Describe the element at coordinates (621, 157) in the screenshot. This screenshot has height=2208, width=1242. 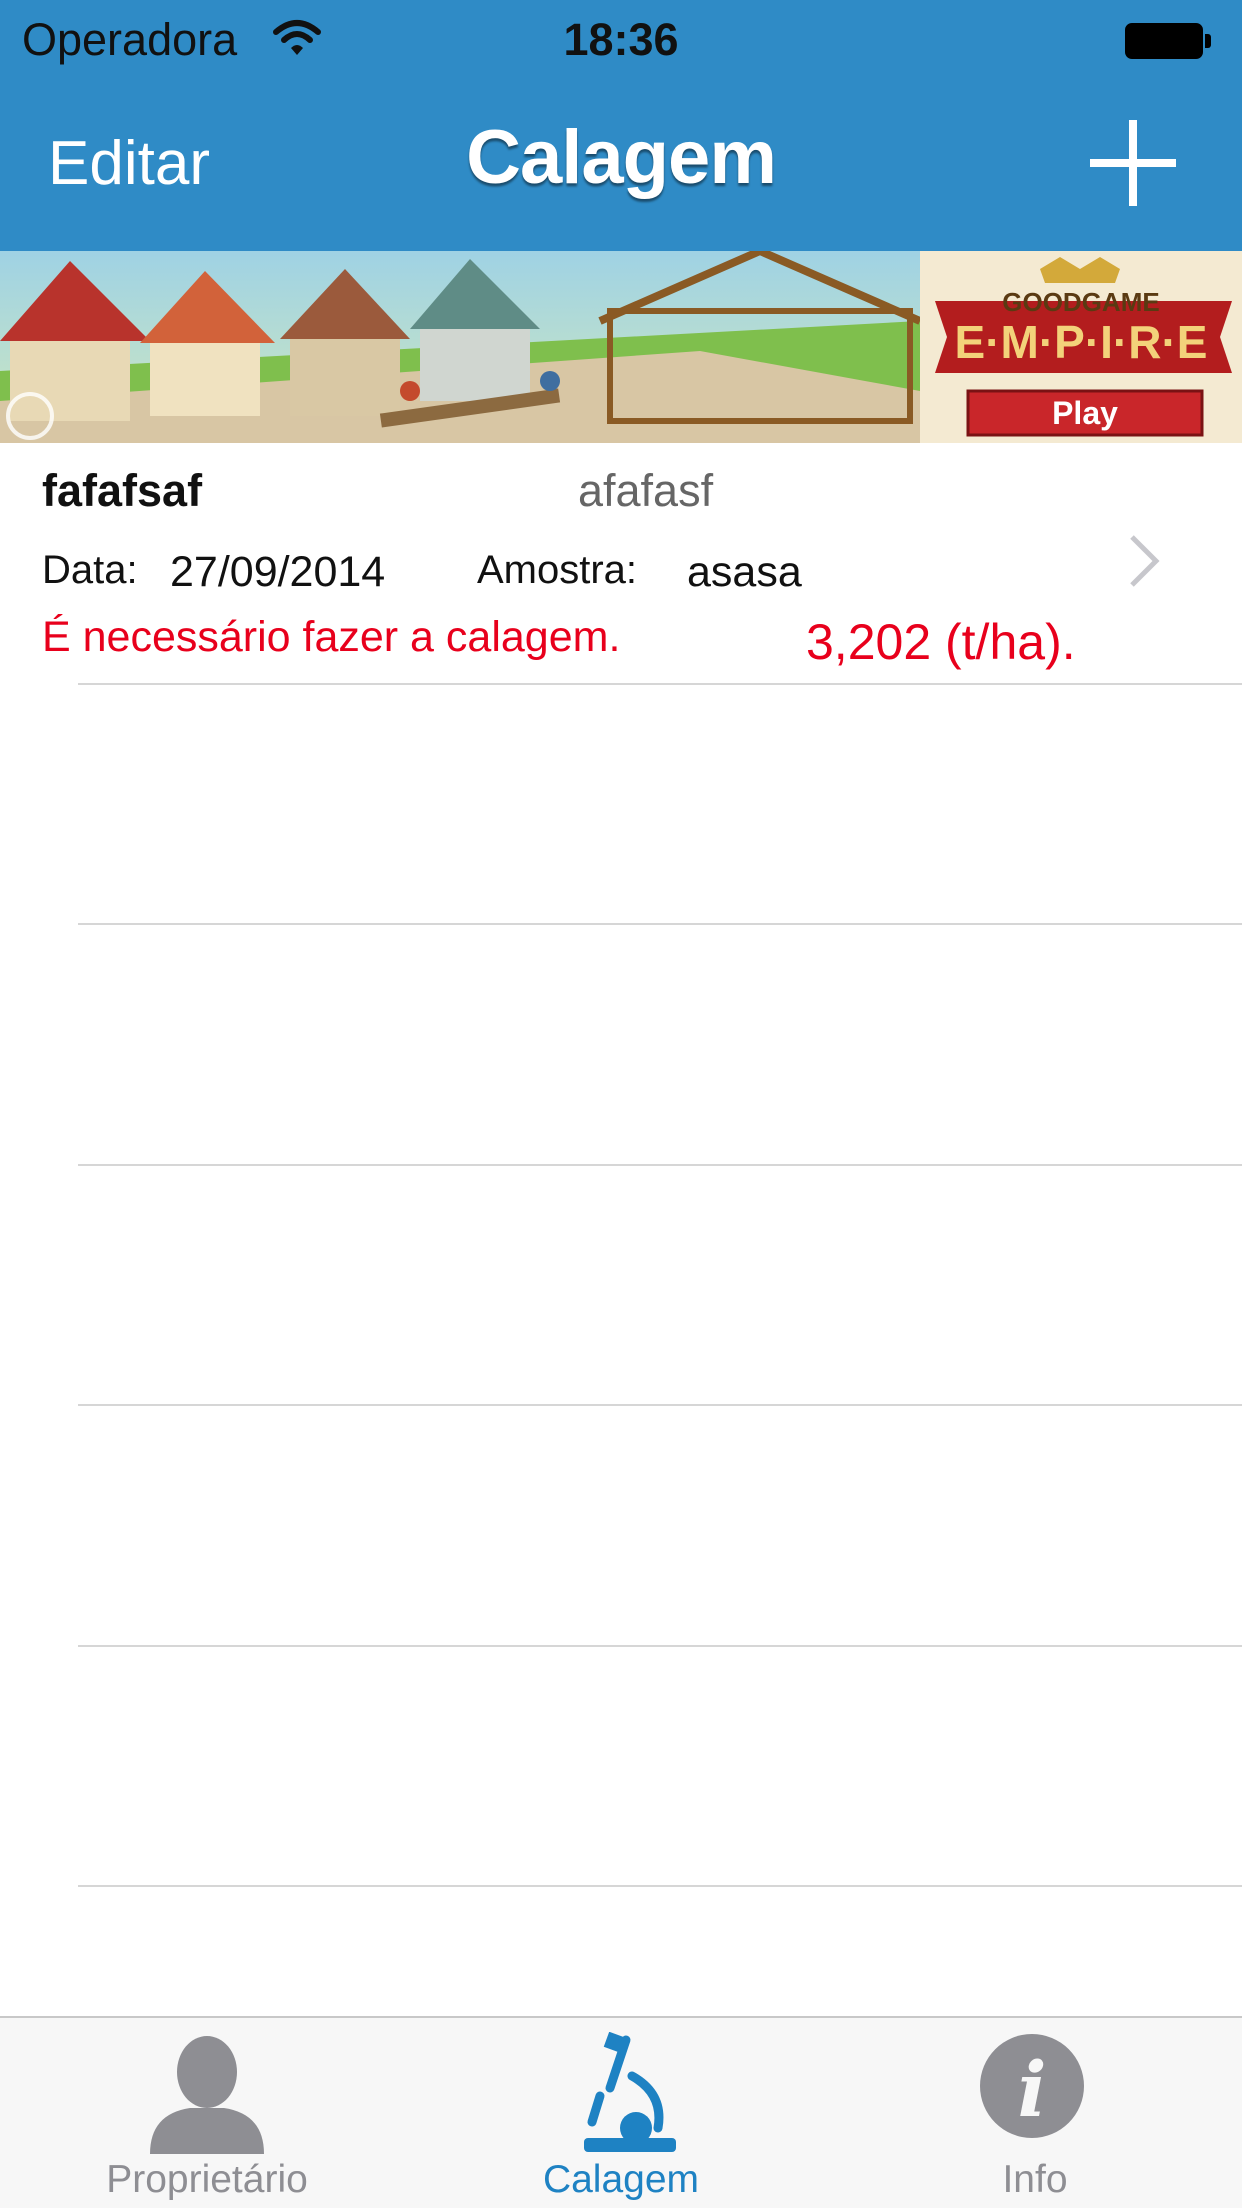
I see `page-title: Calagem` at that location.